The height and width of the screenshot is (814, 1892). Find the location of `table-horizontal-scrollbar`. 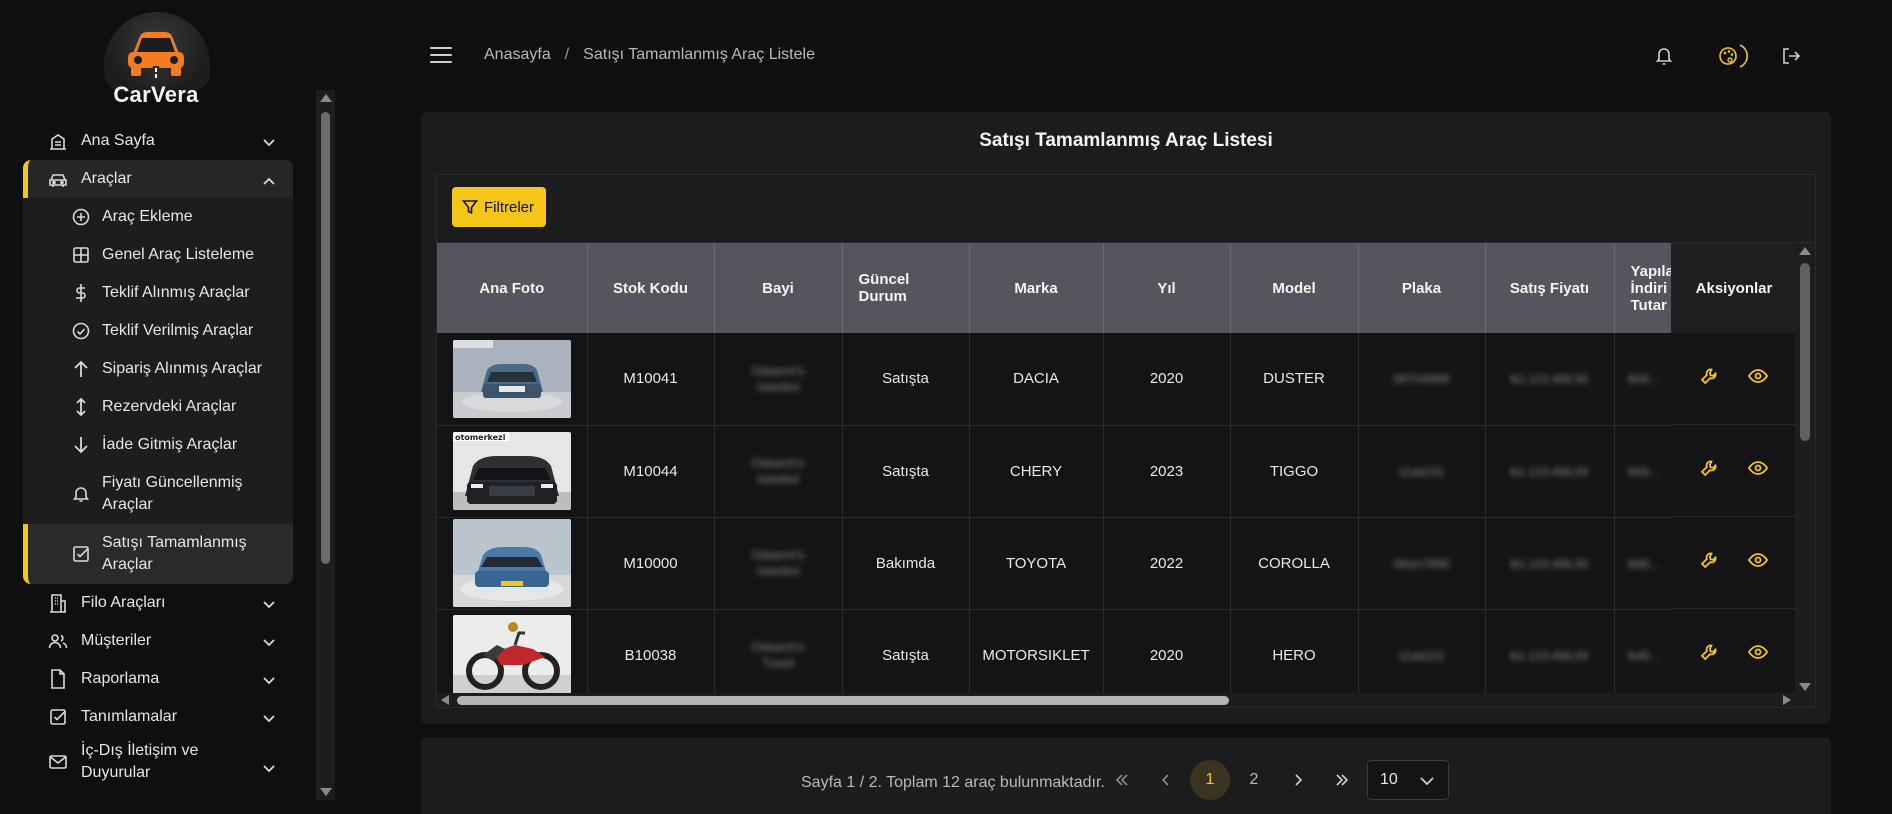

table-horizontal-scrollbar is located at coordinates (1126, 700).